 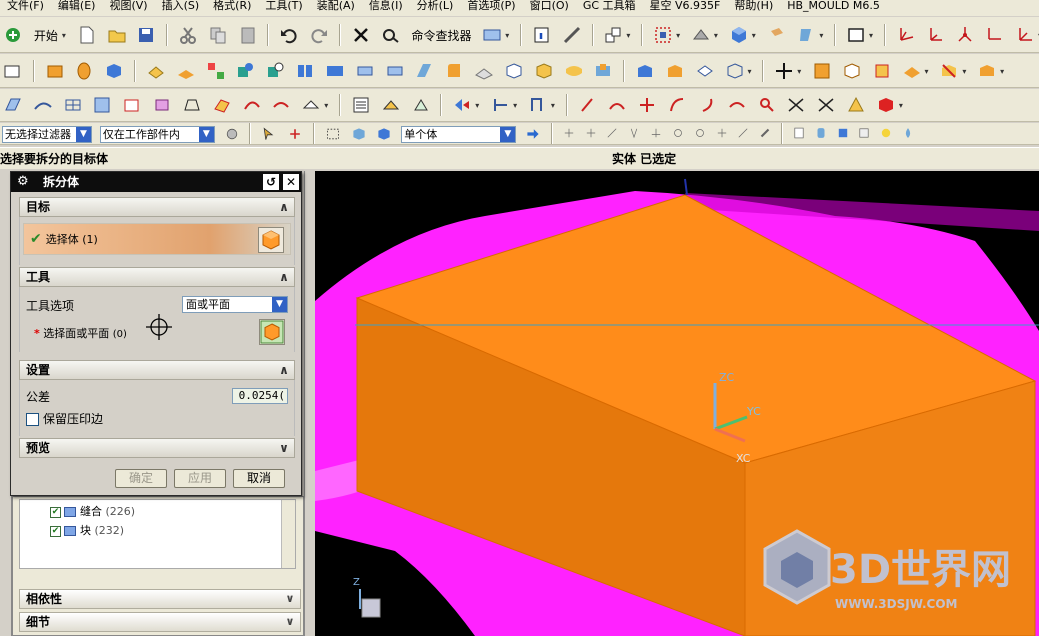 What do you see at coordinates (705, 71) in the screenshot?
I see `mold-face-icon` at bounding box center [705, 71].